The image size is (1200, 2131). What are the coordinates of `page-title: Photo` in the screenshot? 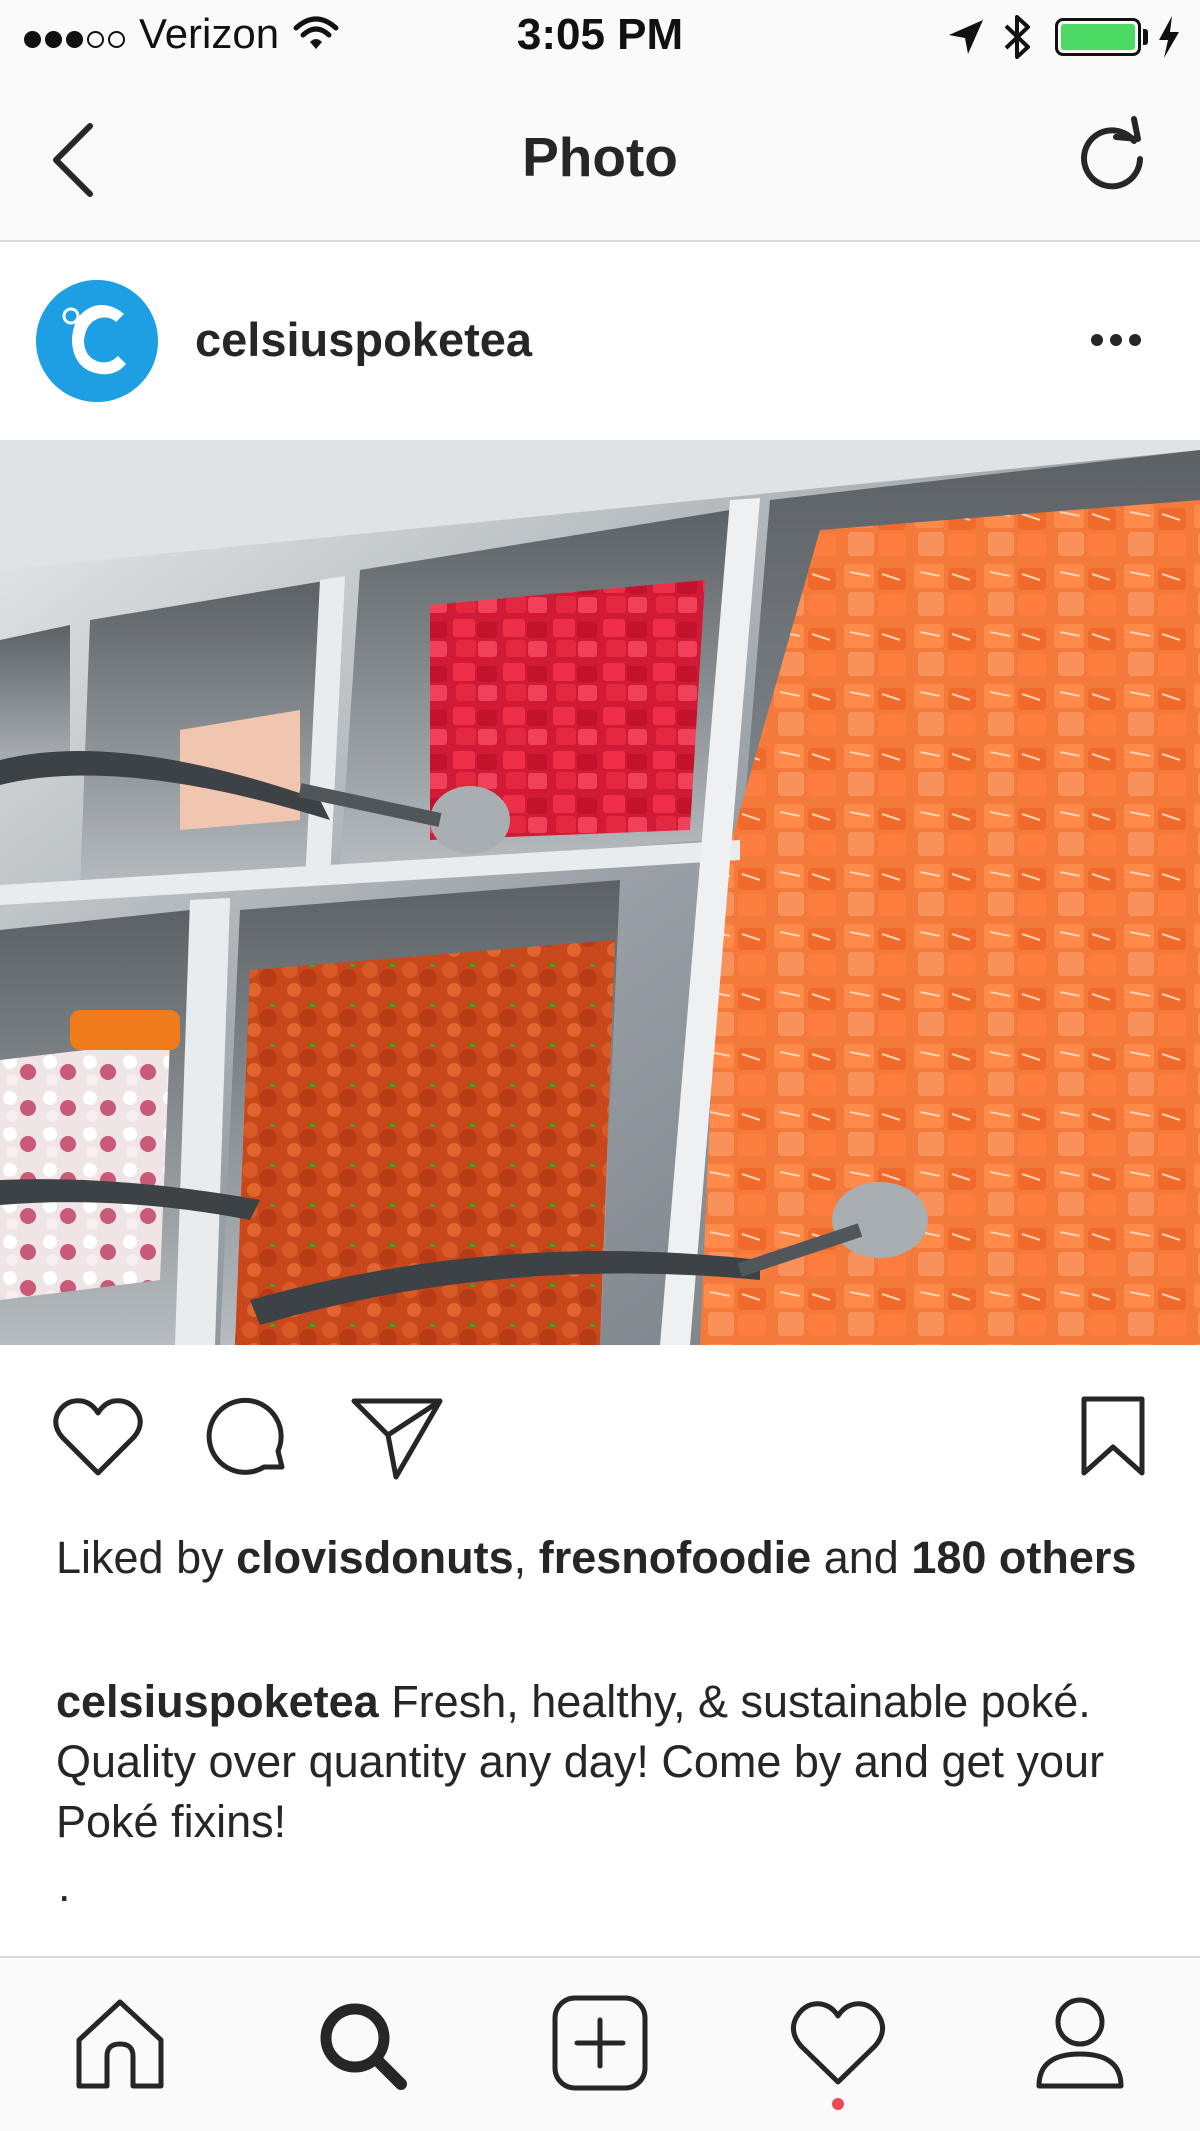 It's located at (600, 157).